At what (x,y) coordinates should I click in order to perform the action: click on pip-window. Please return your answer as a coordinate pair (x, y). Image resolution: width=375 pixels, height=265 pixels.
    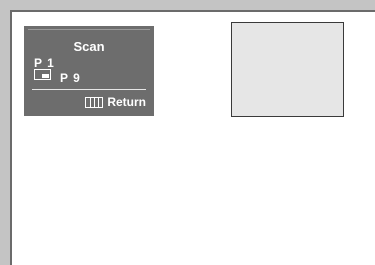
    Looking at the image, I should click on (287, 69).